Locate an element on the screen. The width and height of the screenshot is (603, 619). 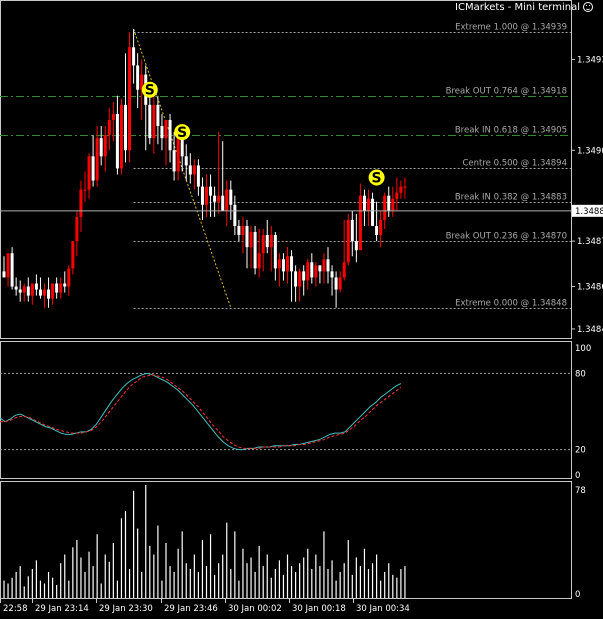
time-label: 29 Jan 23:30 is located at coordinates (126, 609).